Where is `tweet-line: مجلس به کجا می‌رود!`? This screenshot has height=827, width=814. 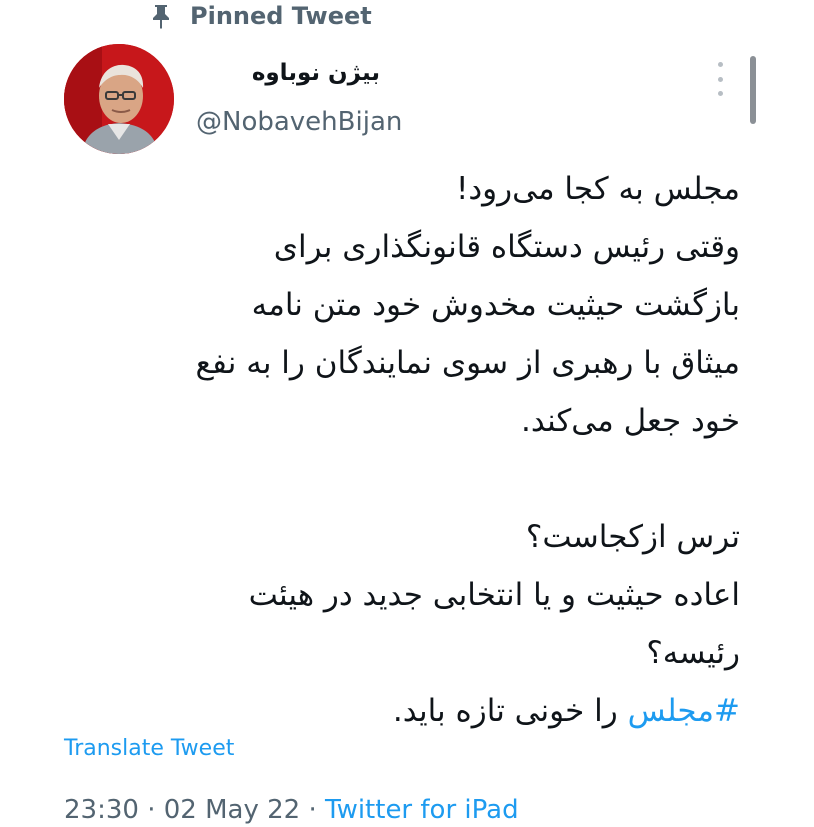
tweet-line: مجلس به کجا می‌رود! is located at coordinates (597, 189).